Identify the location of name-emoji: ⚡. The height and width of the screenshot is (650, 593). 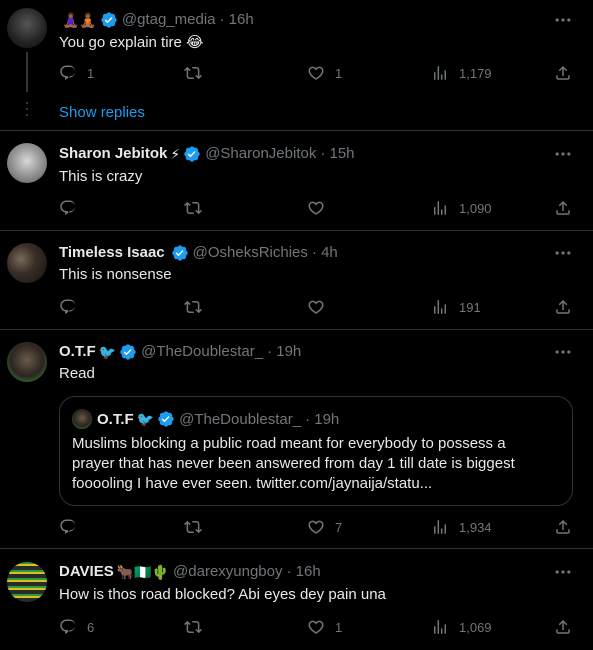
(175, 154).